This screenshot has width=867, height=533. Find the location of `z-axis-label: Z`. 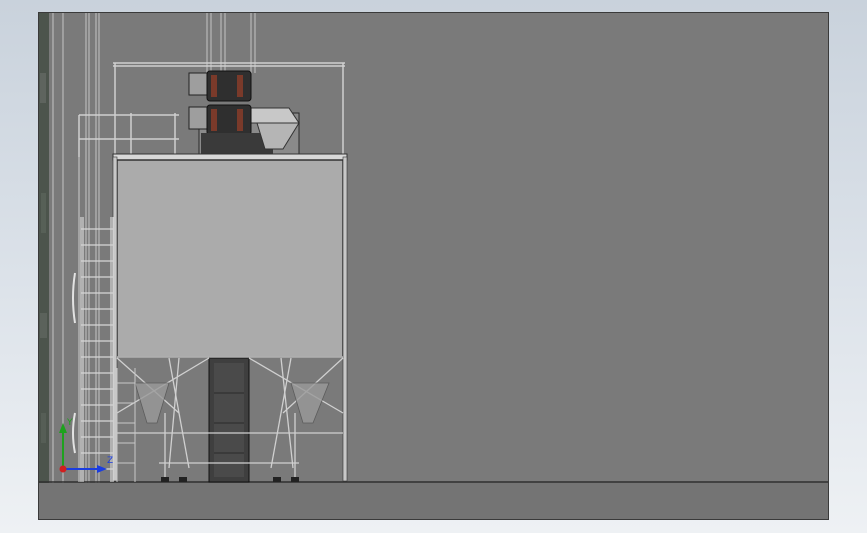

z-axis-label: Z is located at coordinates (110, 461).